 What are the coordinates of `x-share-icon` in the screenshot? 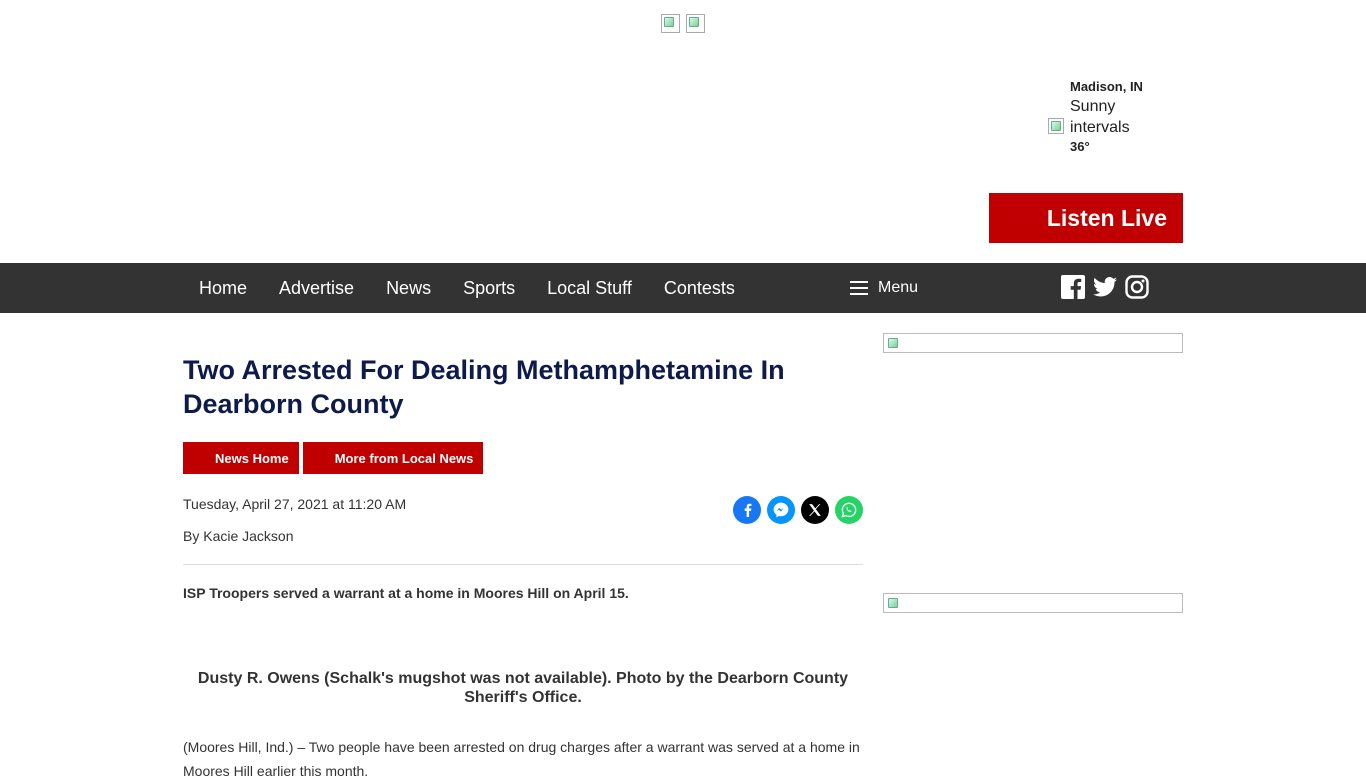 It's located at (815, 510).